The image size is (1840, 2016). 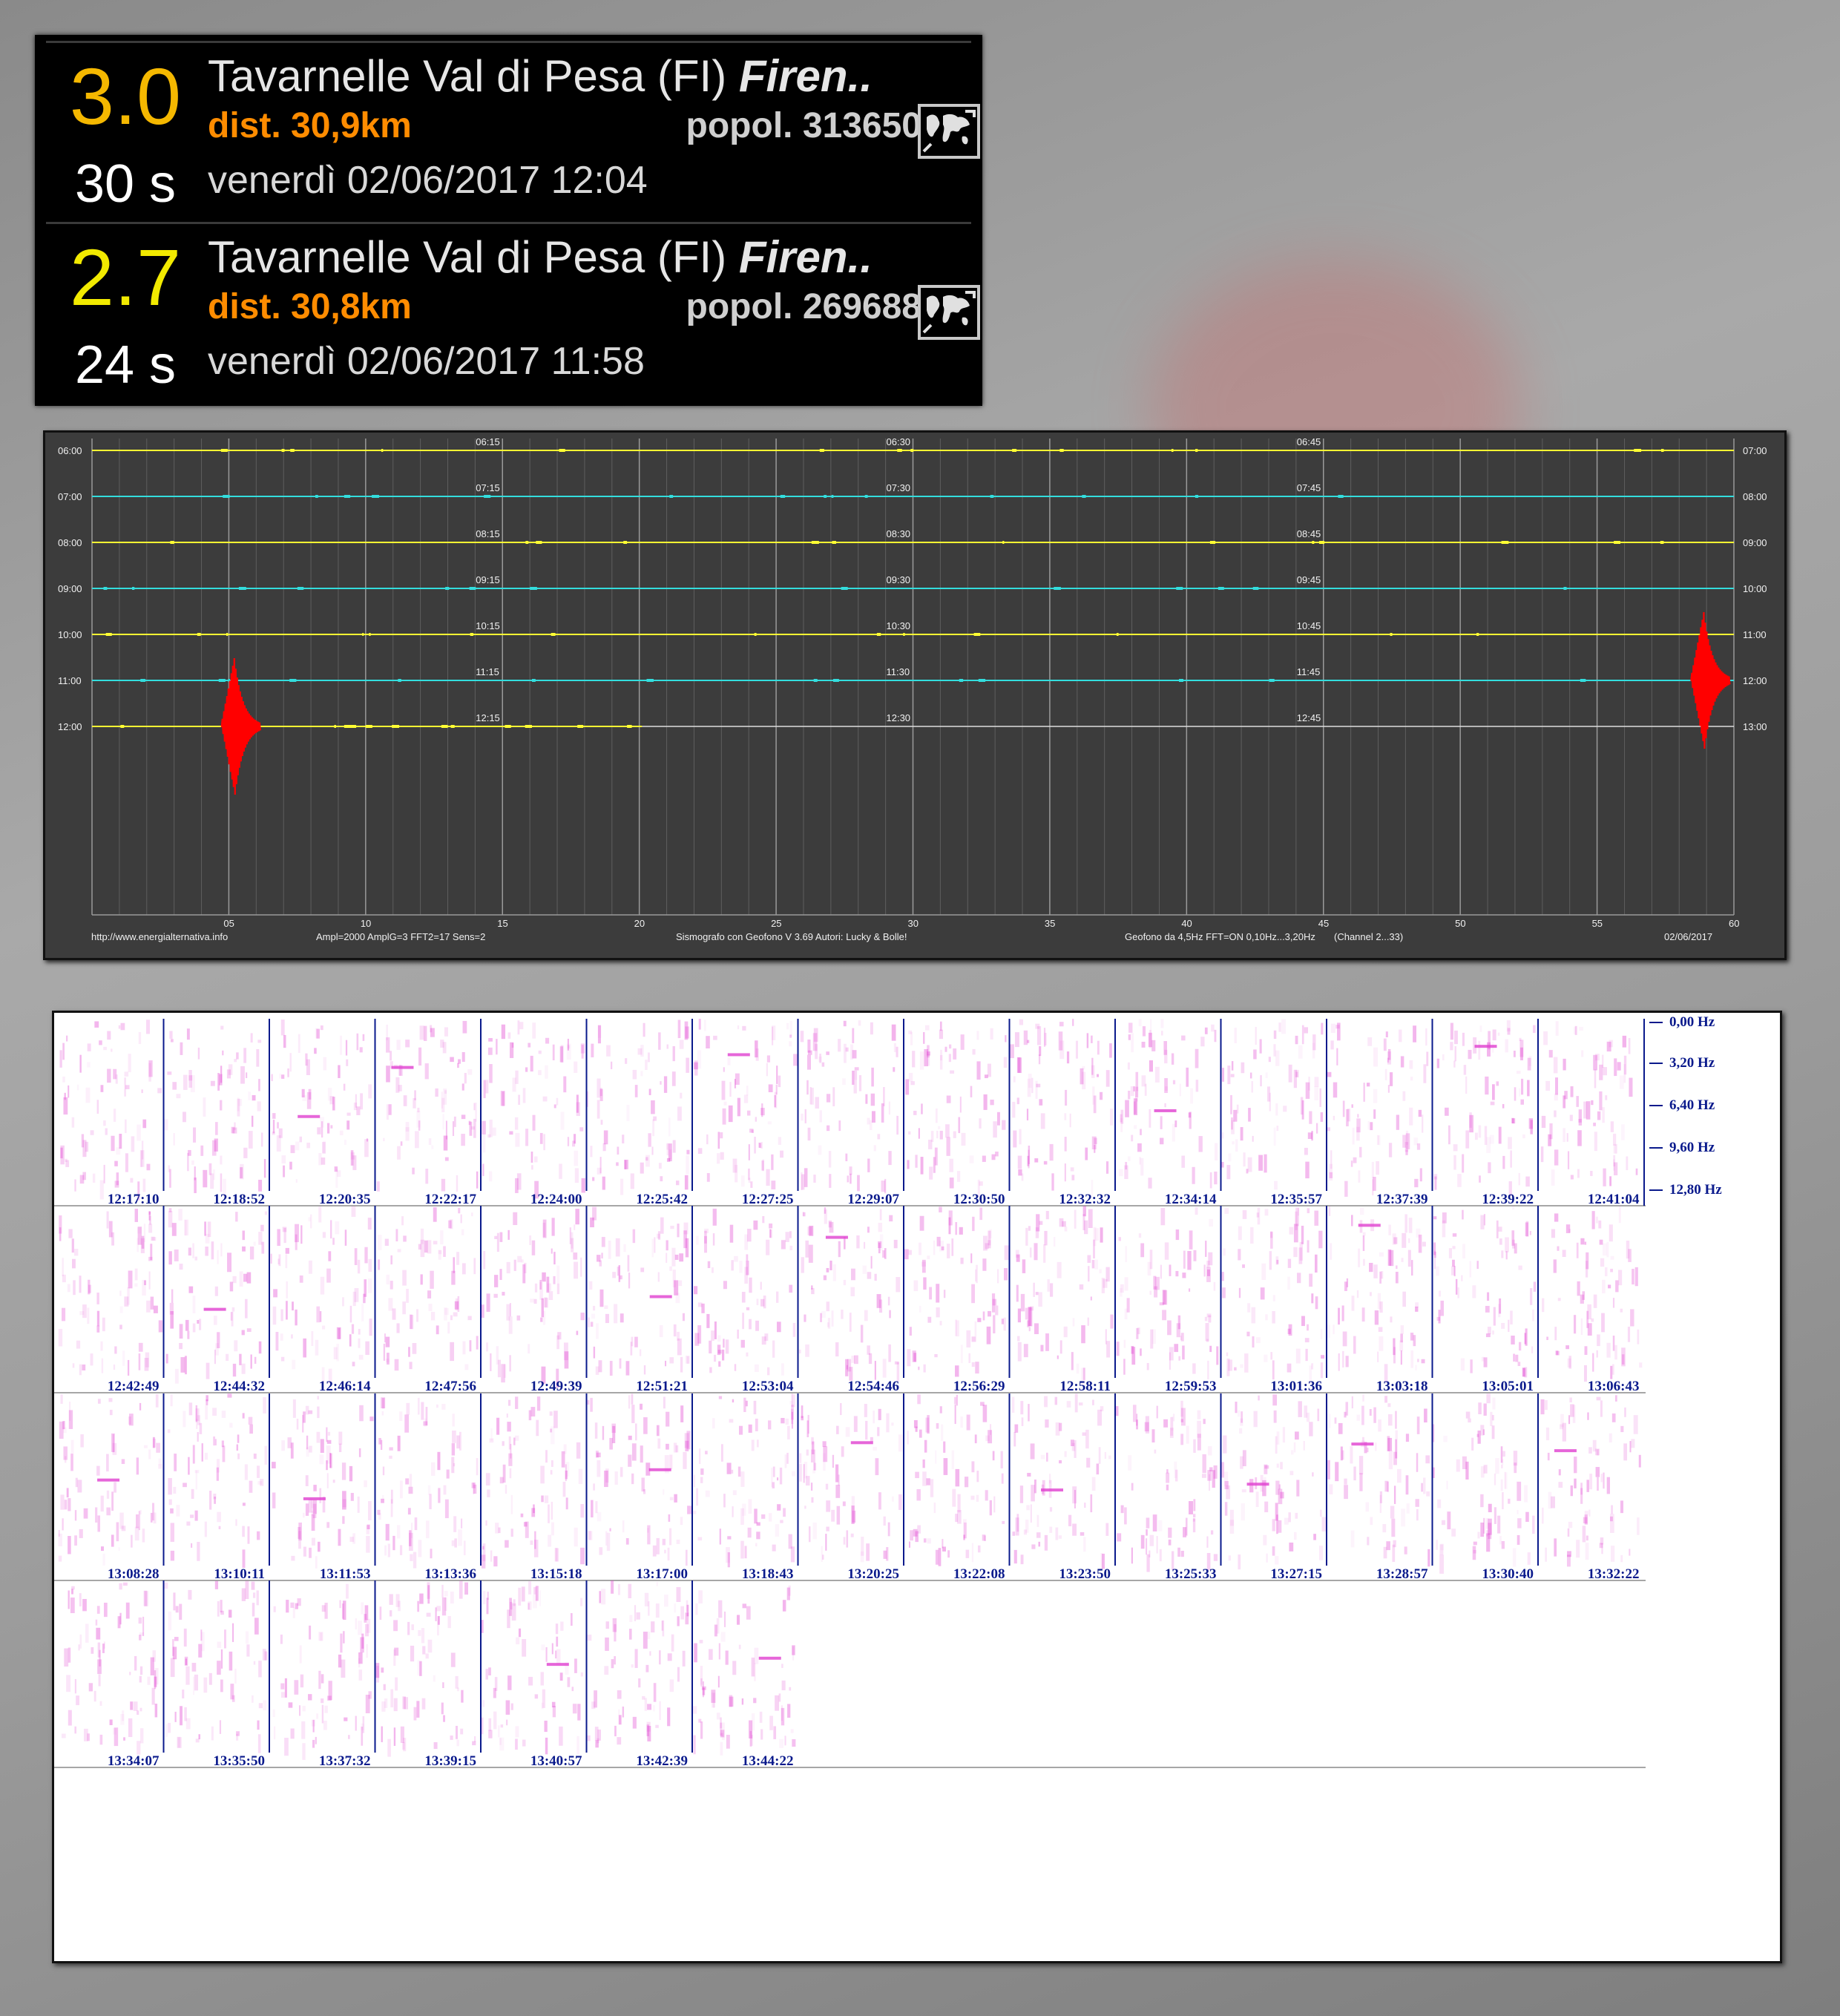 I want to click on trace-blip, so click(x=1565, y=588).